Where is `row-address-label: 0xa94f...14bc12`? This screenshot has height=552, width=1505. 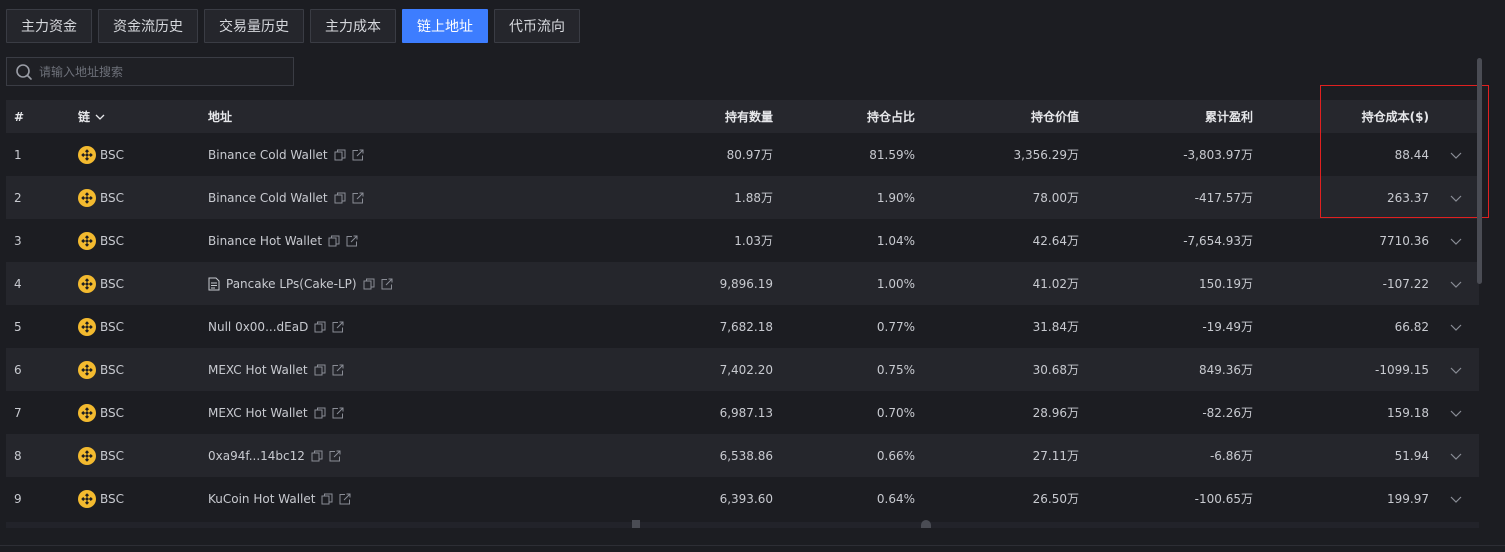
row-address-label: 0xa94f...14bc12 is located at coordinates (256, 456).